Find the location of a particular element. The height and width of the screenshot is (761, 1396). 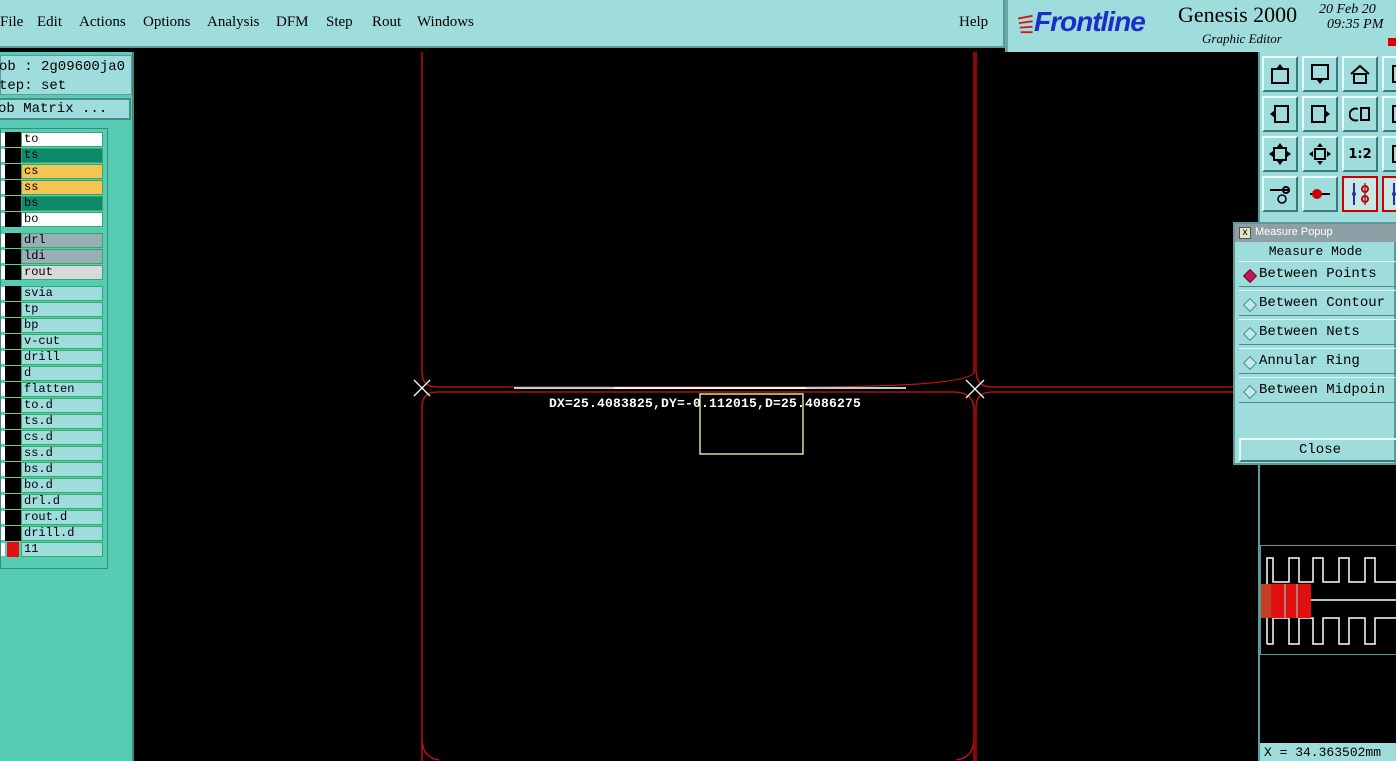

mode-between-points: Between Points is located at coordinates (1317, 274).